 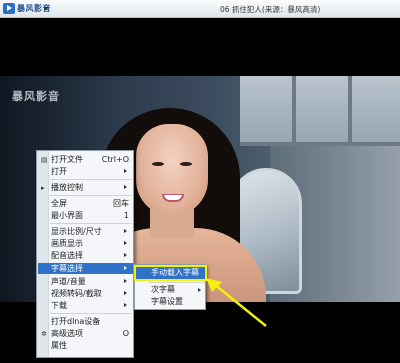 What do you see at coordinates (320, 111) in the screenshot?
I see `video-window-frame` at bounding box center [320, 111].